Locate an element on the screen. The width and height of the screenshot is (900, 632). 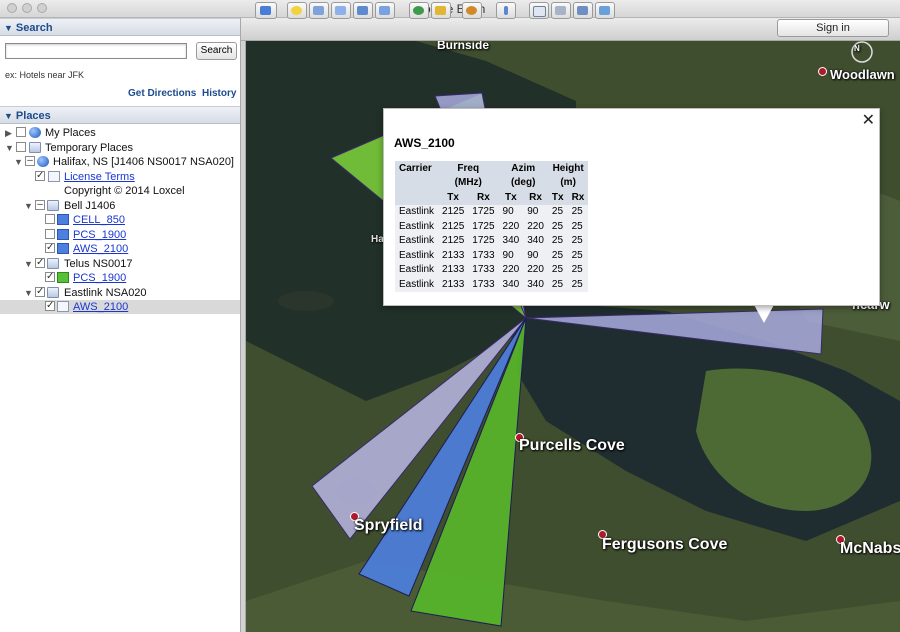
tree-row-eastlink: ▼ ✓ Eastlink NSA020 is located at coordinates (120, 293).